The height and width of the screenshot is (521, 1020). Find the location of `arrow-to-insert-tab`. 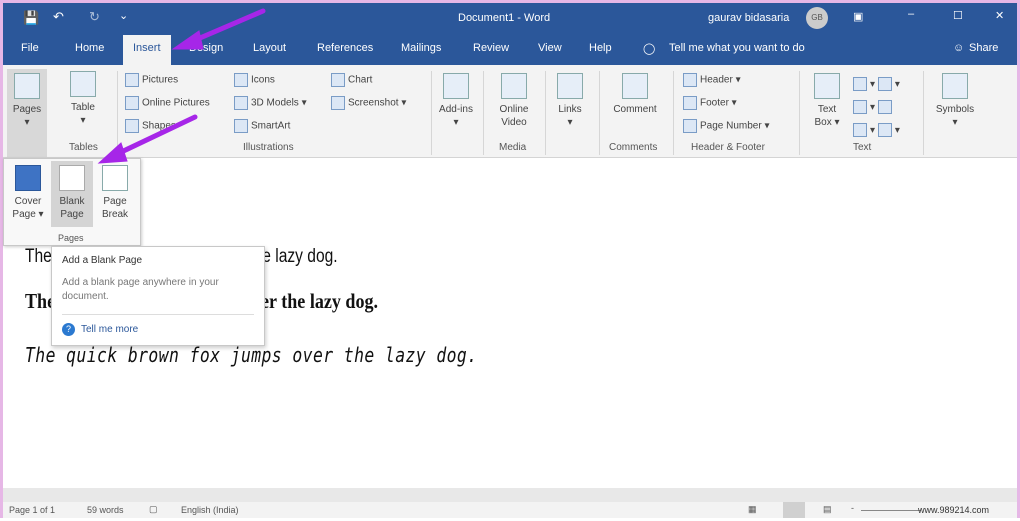

arrow-to-insert-tab is located at coordinates (228, 26).